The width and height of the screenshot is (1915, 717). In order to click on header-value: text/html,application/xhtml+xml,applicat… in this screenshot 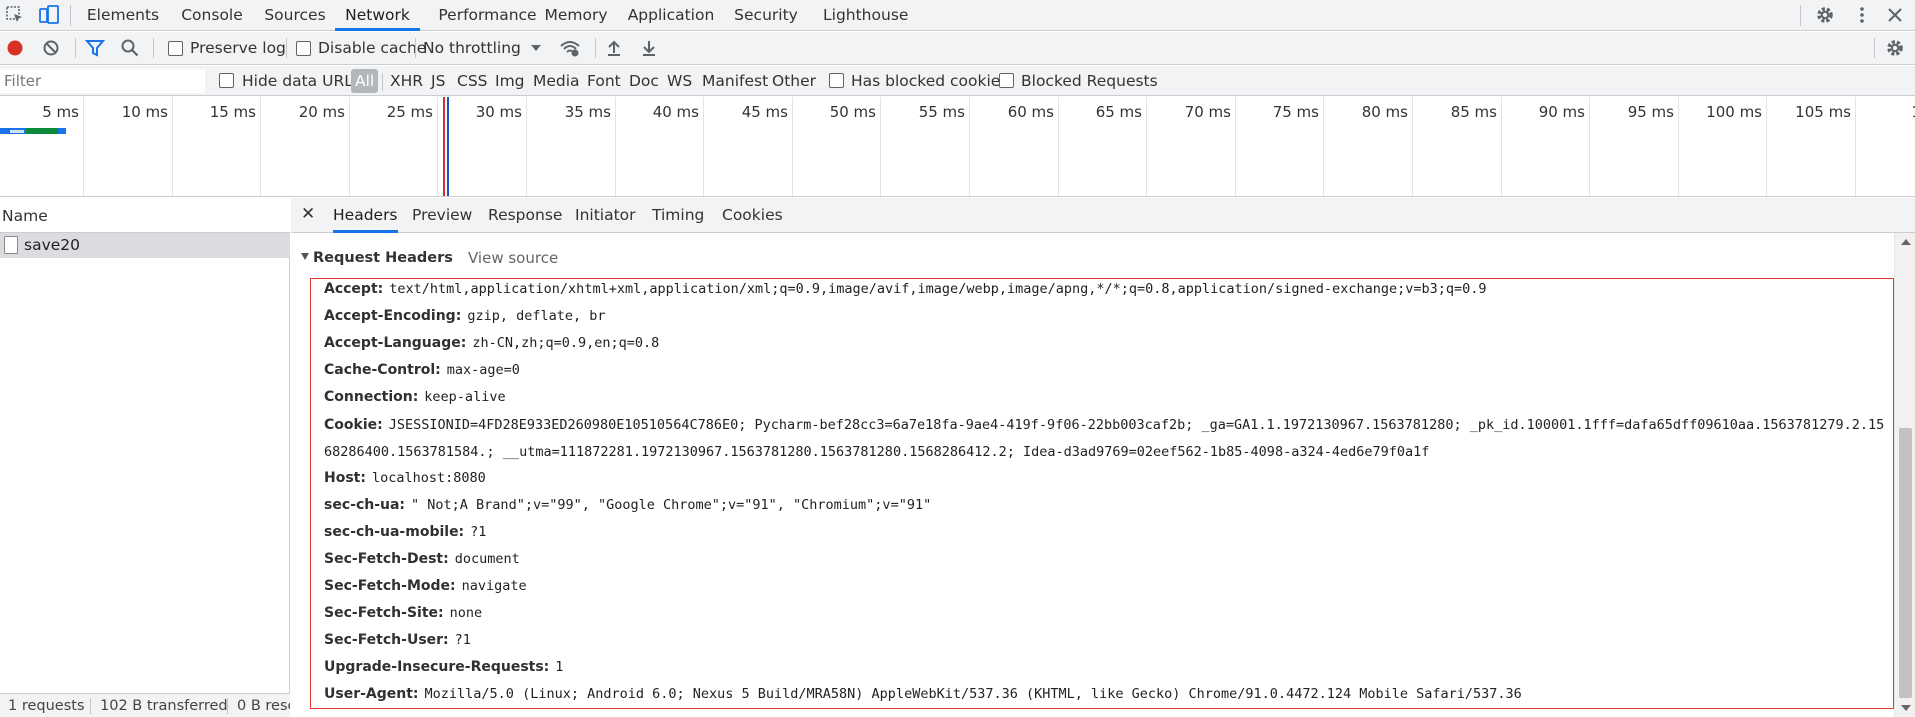, I will do `click(938, 289)`.